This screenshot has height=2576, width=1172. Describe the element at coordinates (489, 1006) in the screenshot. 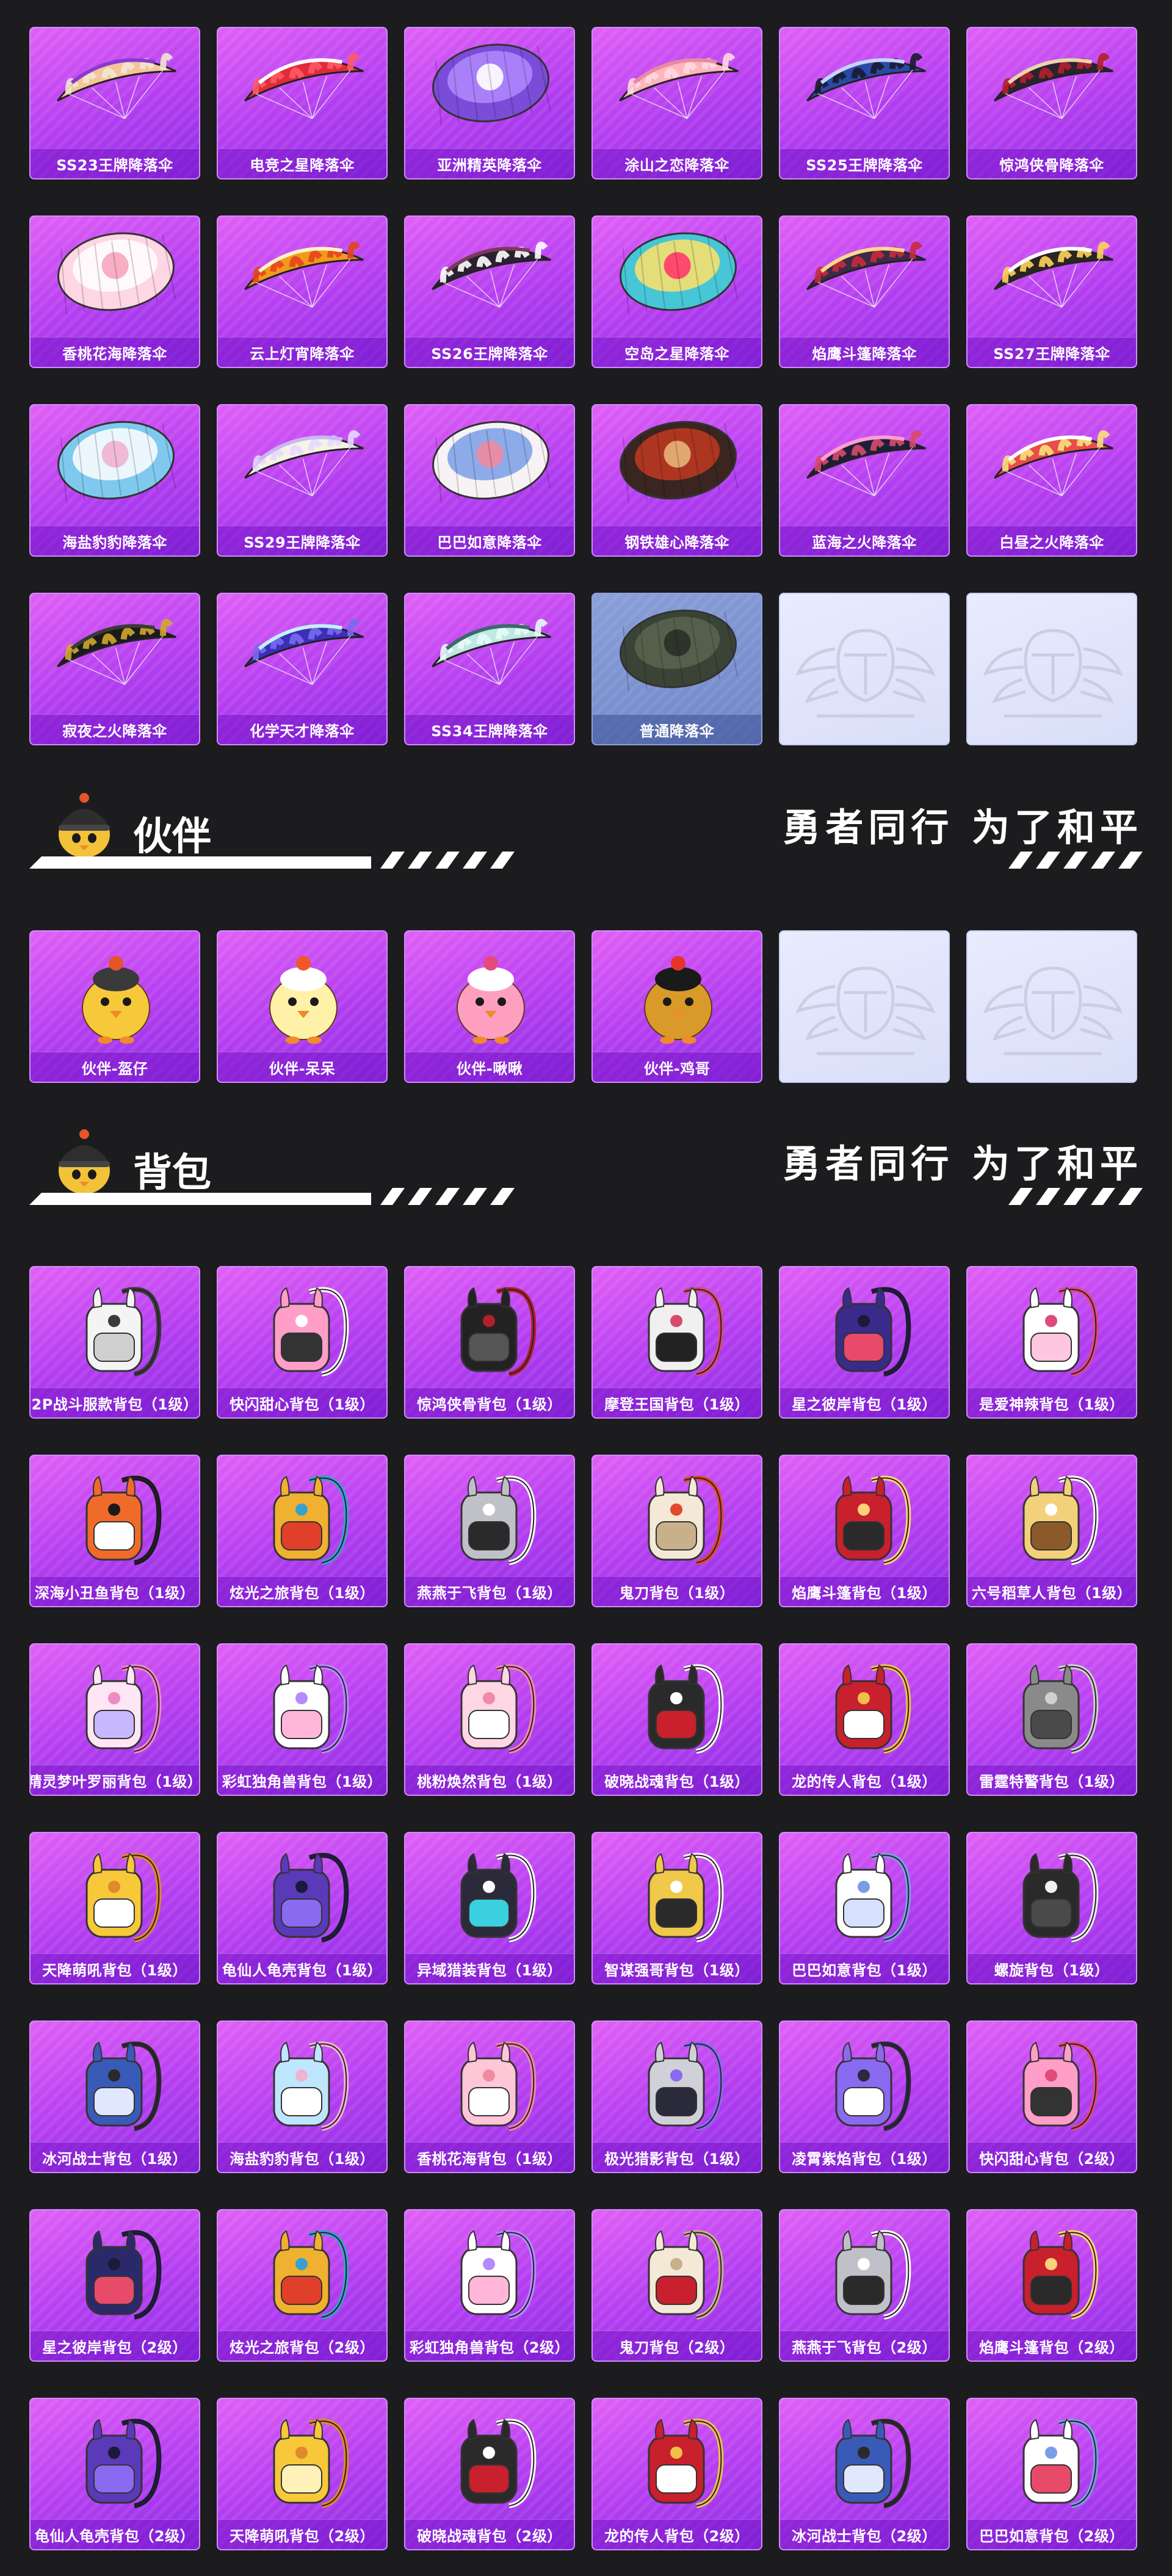

I see `companions-item-card: 伙伴-啾啾` at that location.